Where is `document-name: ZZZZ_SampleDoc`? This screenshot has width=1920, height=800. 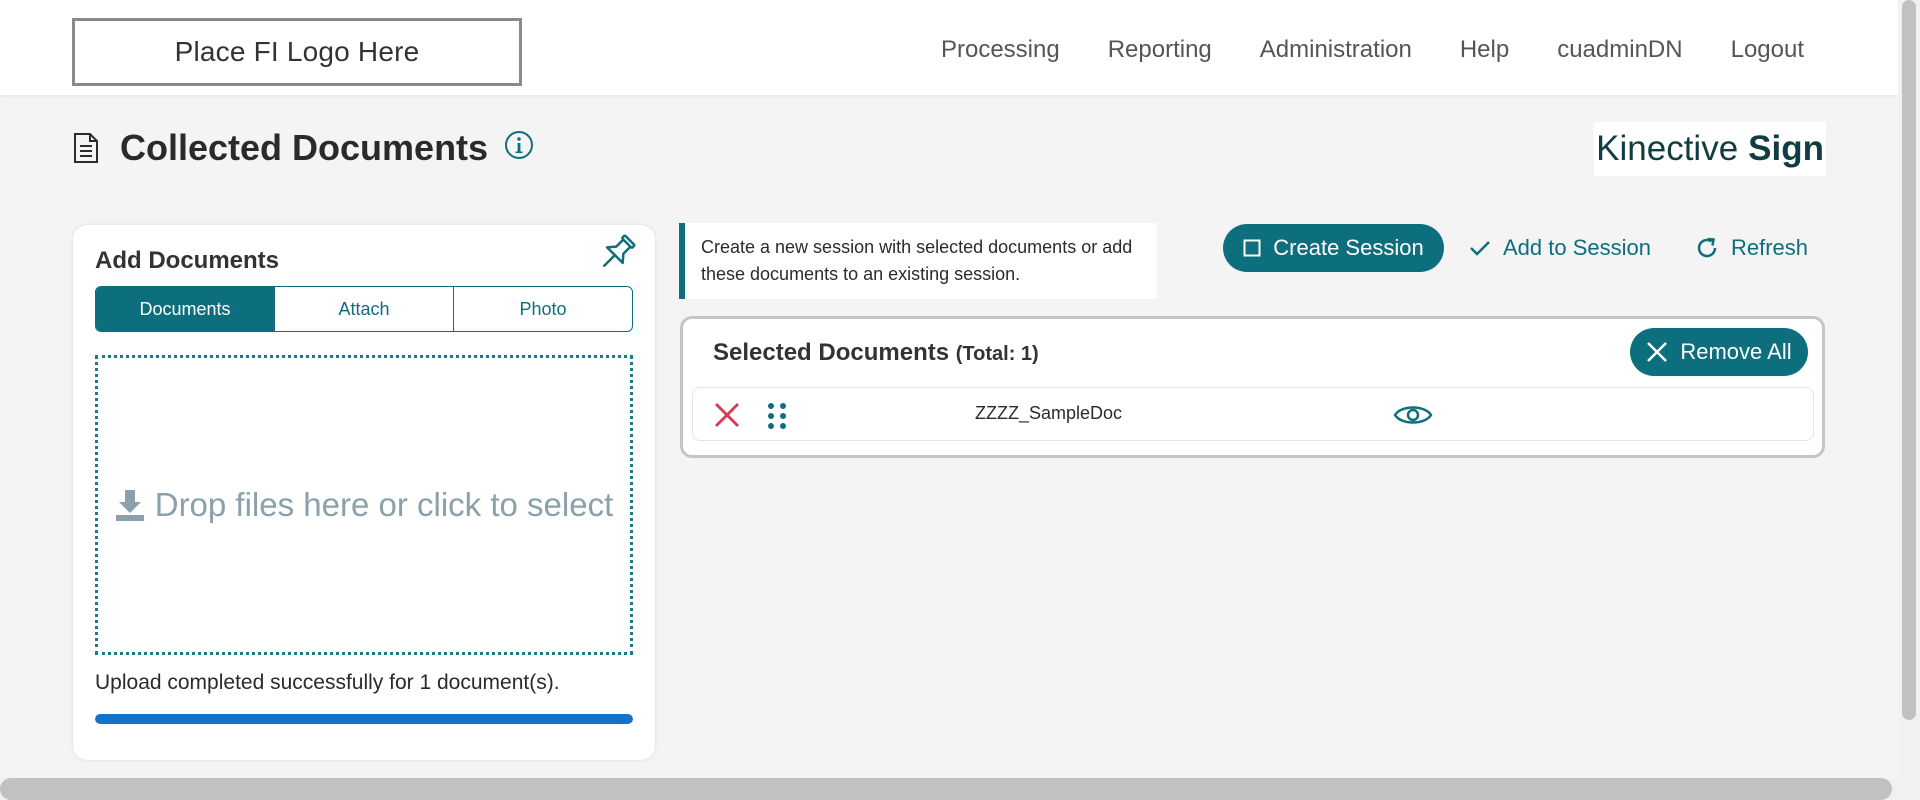 document-name: ZZZZ_SampleDoc is located at coordinates (1049, 413).